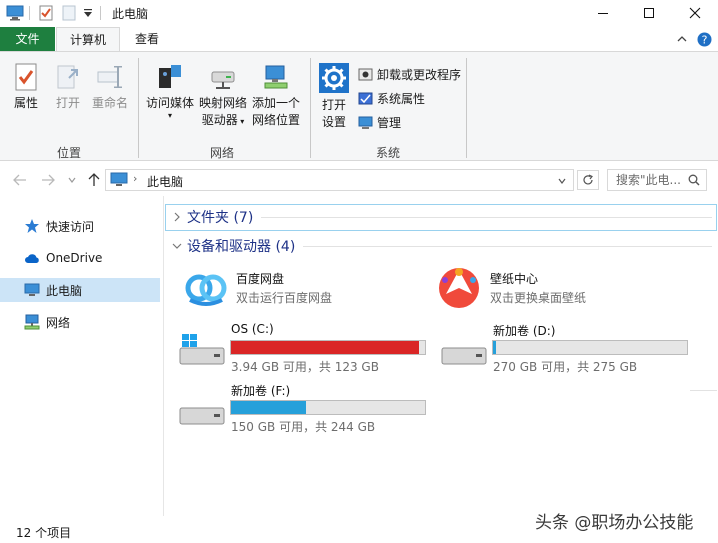 This screenshot has height=543, width=718. I want to click on properties-icon, so click(26, 77).